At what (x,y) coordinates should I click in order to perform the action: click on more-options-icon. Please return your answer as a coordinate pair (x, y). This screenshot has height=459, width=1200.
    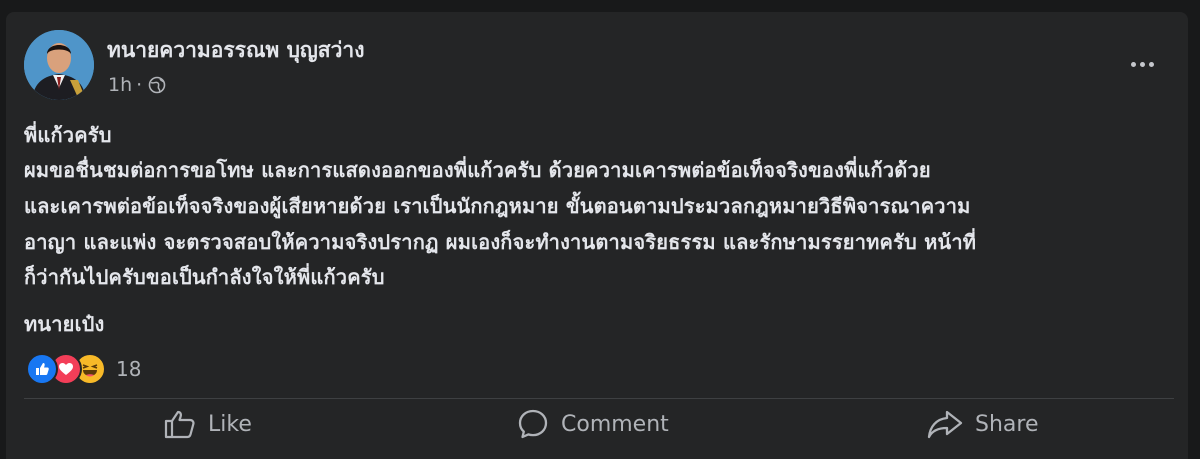
    Looking at the image, I should click on (1142, 64).